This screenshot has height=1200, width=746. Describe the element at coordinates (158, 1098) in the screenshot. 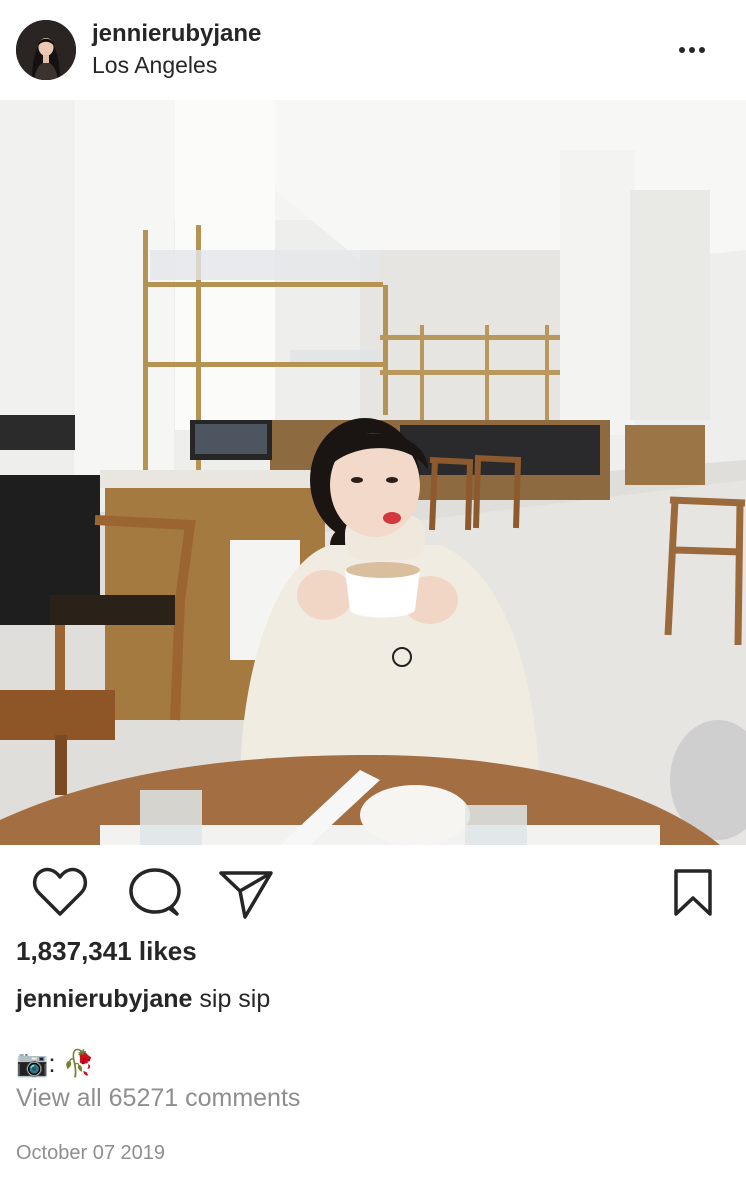

I see `view-comments-link: View all 65271 comments` at that location.